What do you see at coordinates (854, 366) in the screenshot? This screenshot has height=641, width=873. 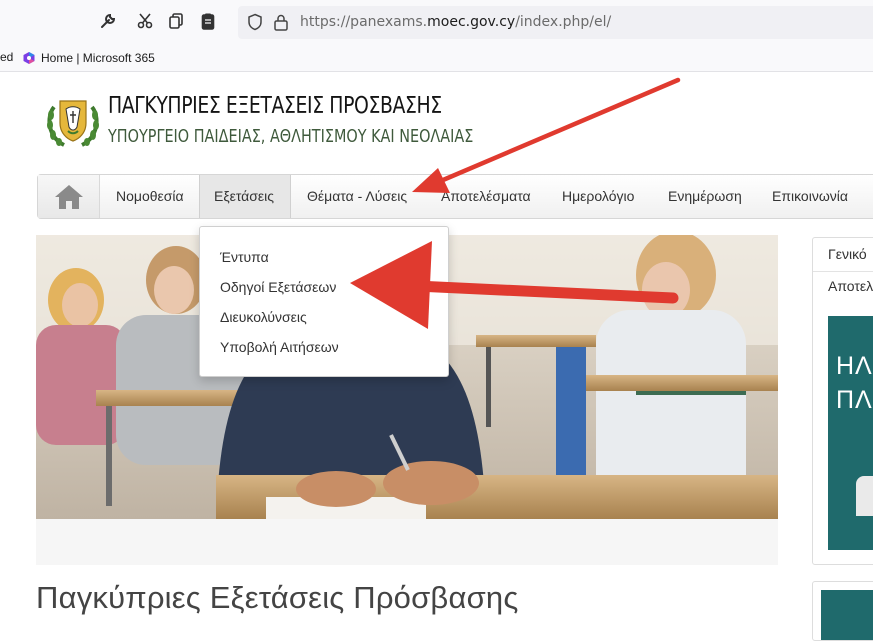 I see `banner-text-line1: ΗΛ` at bounding box center [854, 366].